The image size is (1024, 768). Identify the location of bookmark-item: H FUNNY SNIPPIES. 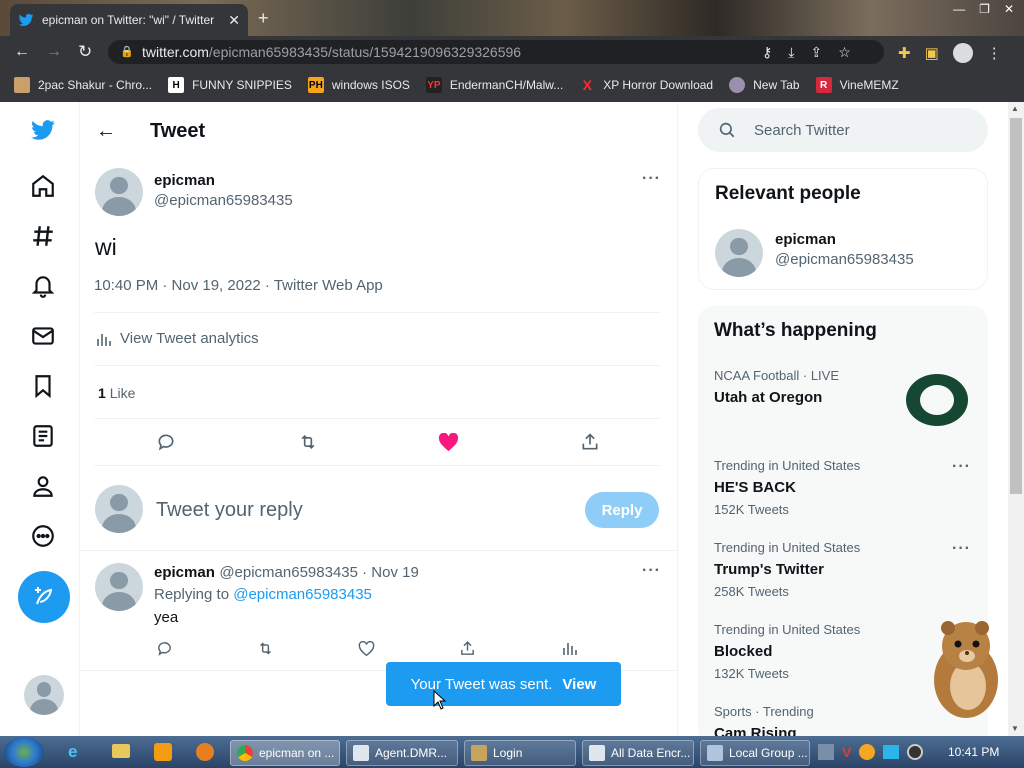
(230, 85).